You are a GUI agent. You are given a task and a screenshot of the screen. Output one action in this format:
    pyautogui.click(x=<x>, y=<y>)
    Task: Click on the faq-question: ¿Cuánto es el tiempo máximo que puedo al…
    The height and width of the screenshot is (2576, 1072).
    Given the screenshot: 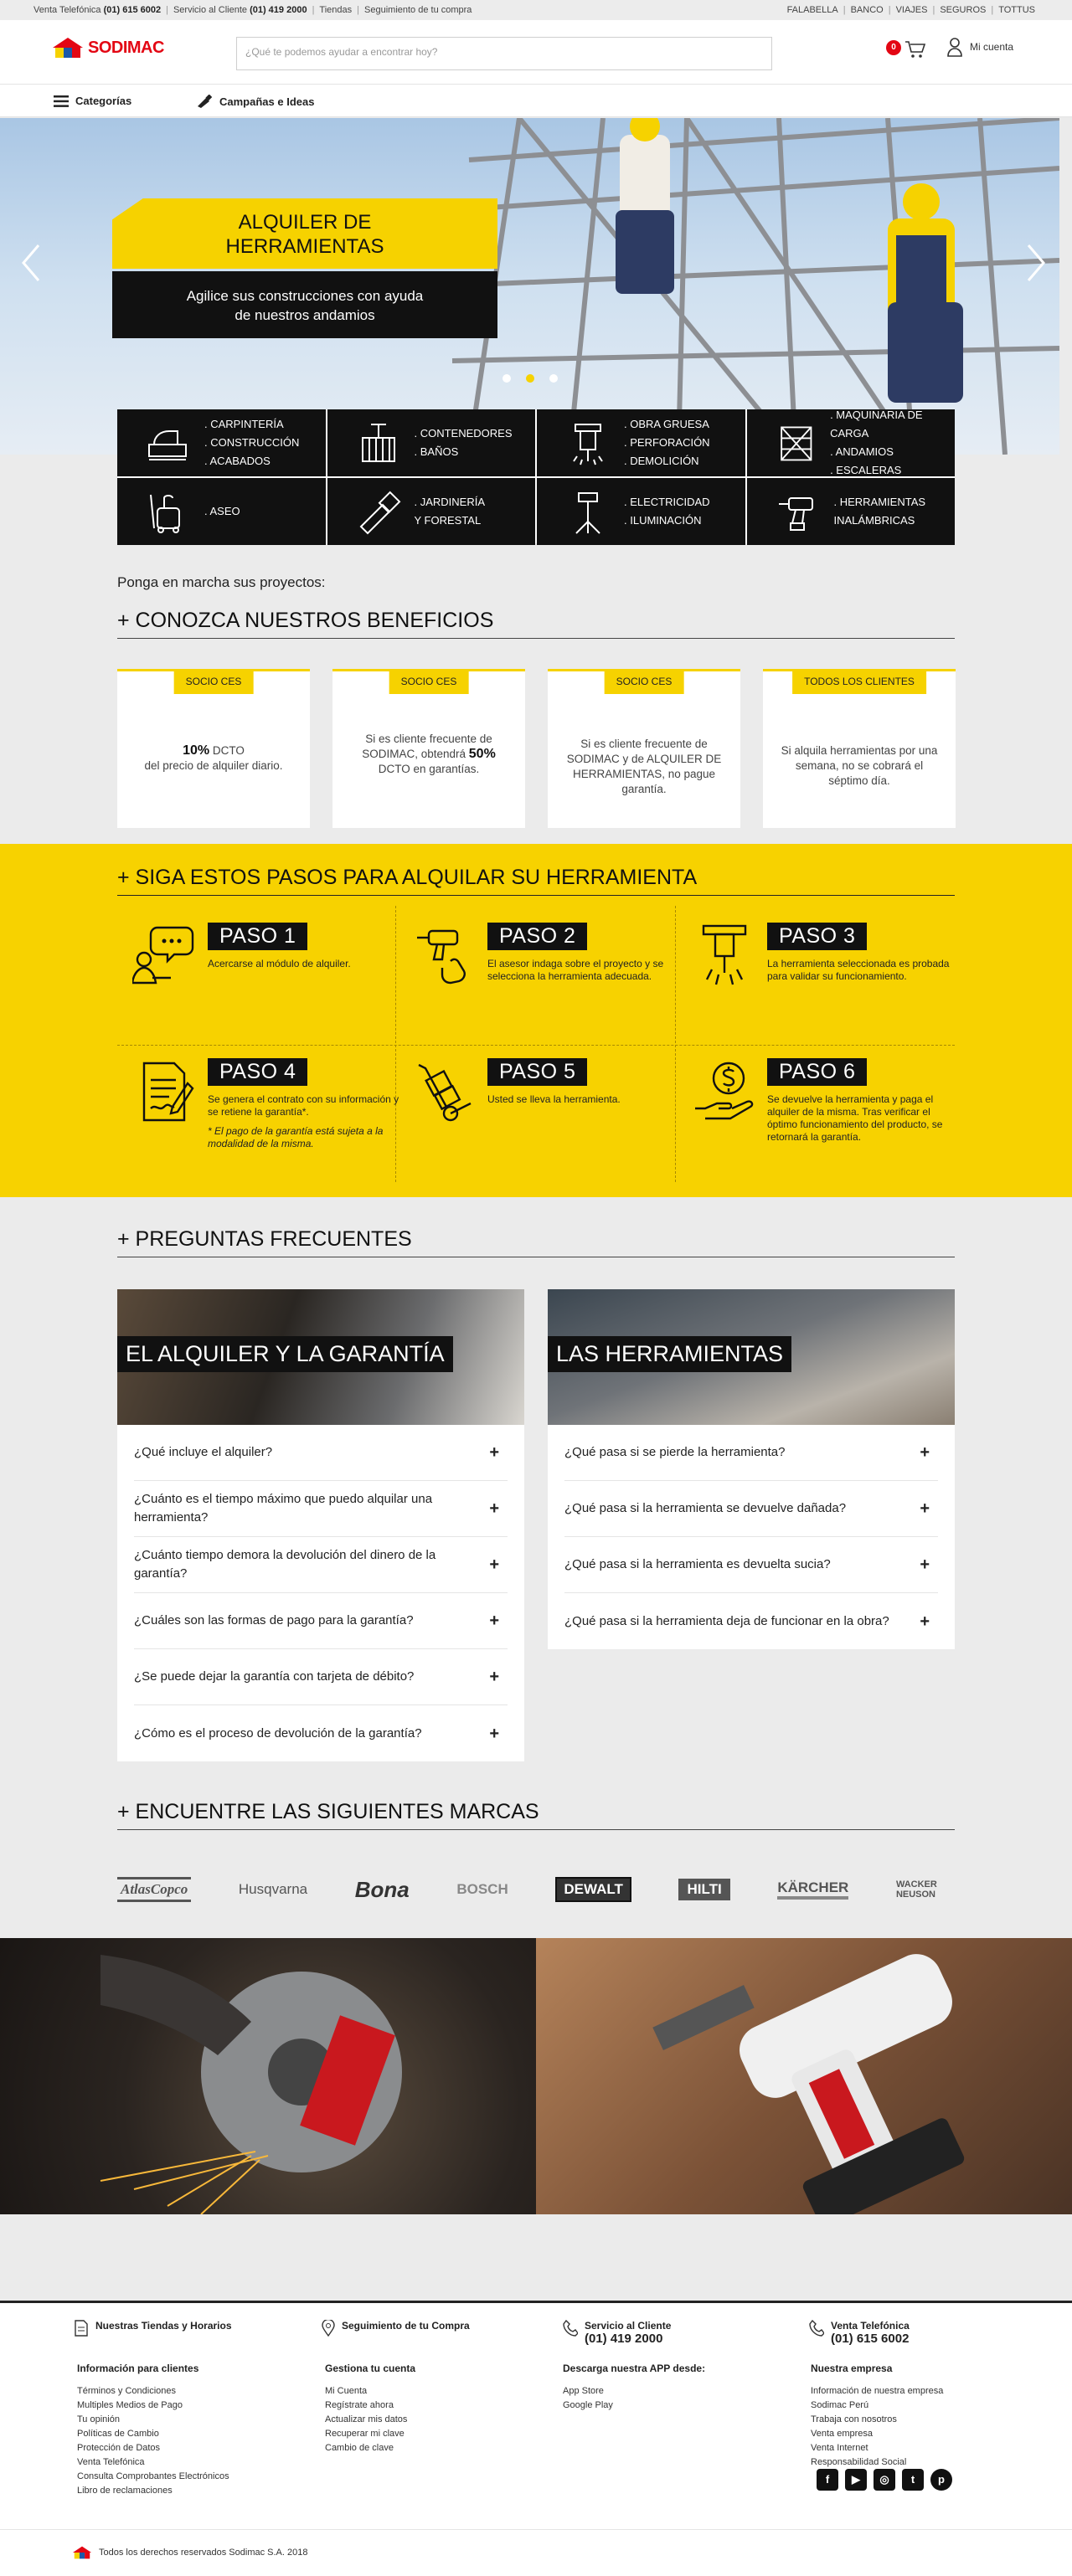 What is the action you would take?
    pyautogui.click(x=321, y=1509)
    